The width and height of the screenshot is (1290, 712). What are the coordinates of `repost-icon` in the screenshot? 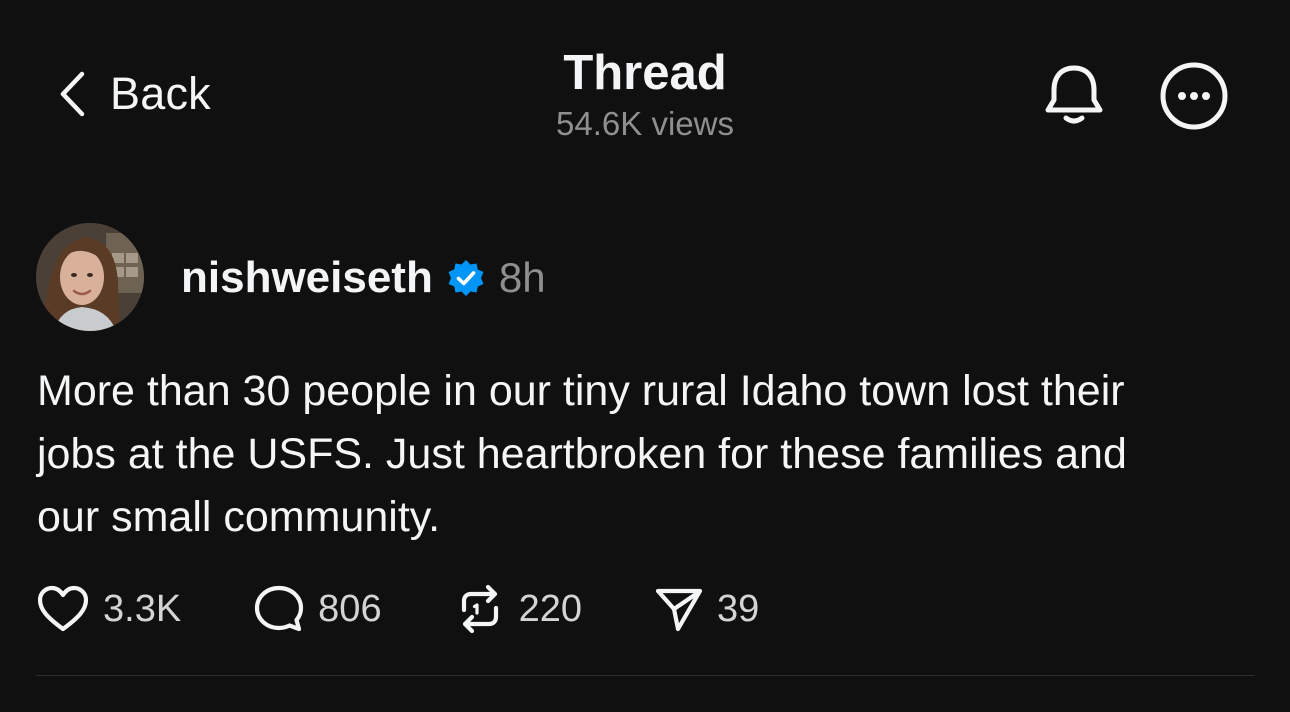 It's located at (479, 609).